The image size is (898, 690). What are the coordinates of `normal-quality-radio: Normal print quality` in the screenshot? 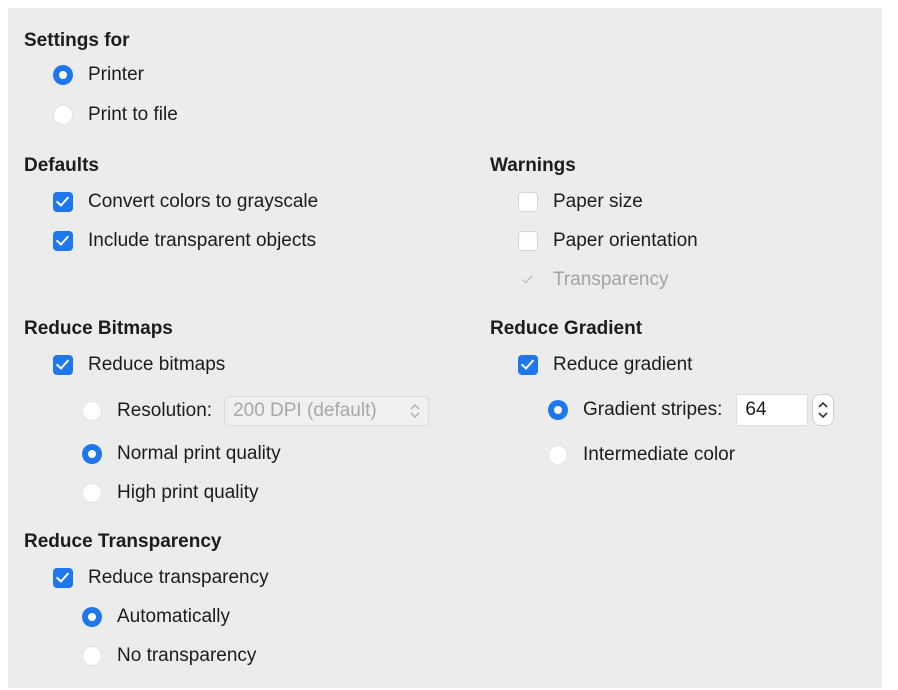 It's located at (181, 454).